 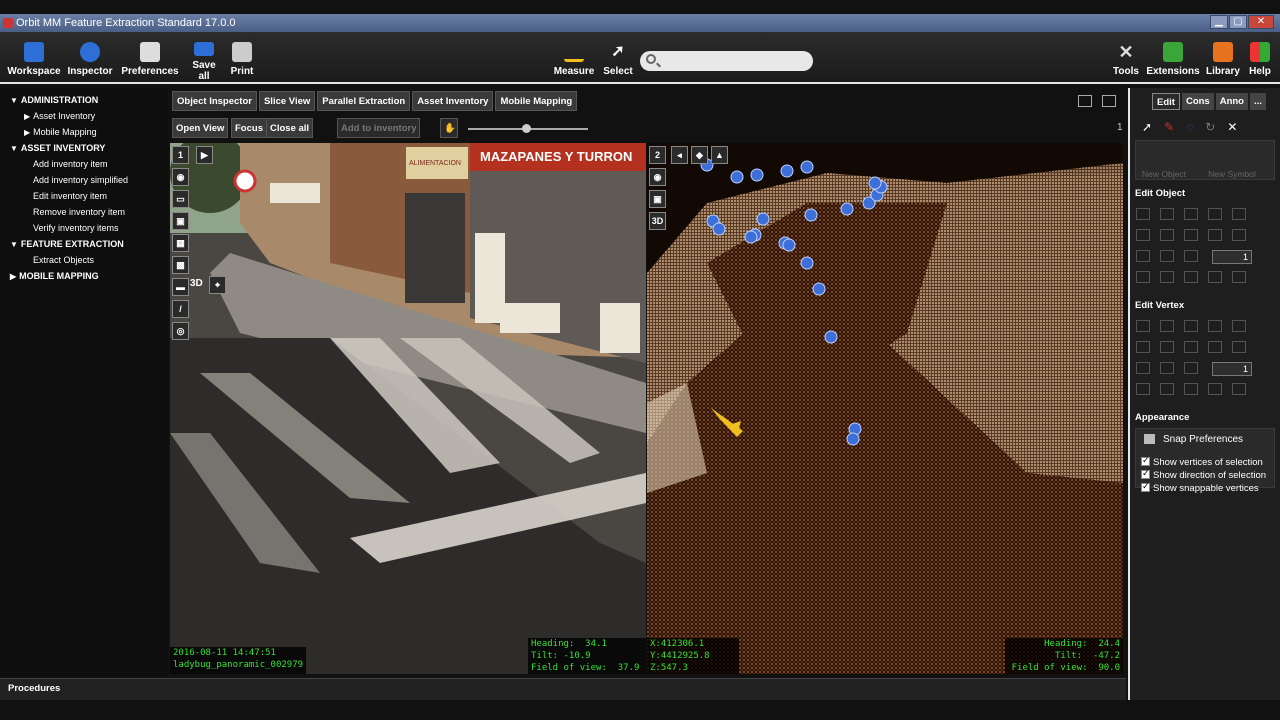 What do you see at coordinates (60, 132) in the screenshot?
I see `tree-item-mobile-mapping: ▶ Mobile Mapping` at bounding box center [60, 132].